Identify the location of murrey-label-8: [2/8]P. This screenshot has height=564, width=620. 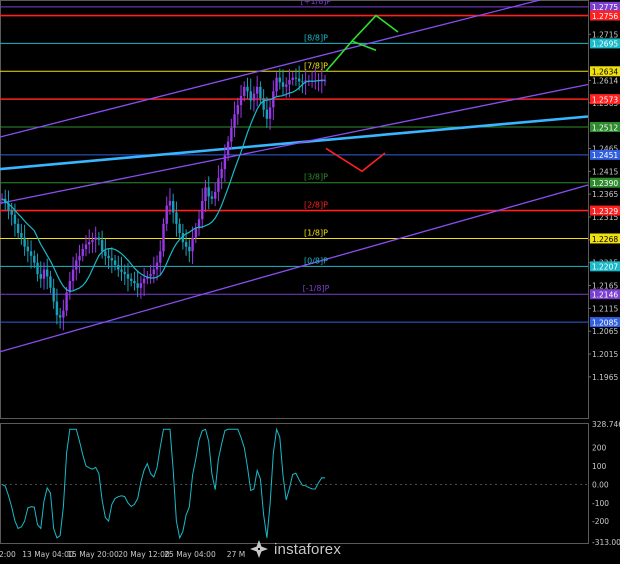
(316, 205).